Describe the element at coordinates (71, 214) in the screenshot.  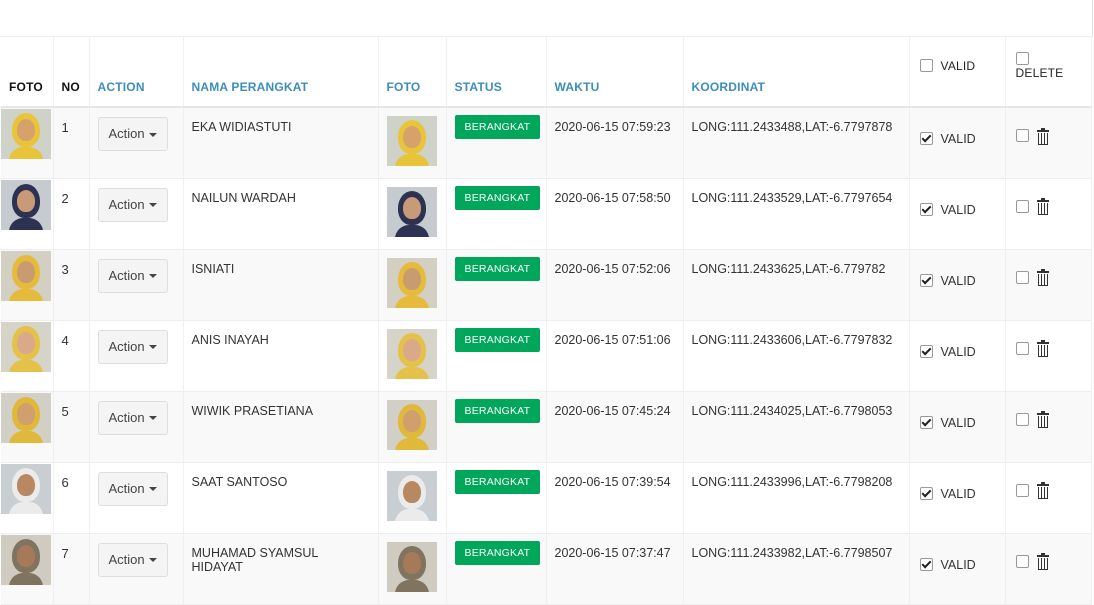
I see `no-cell: 2` at that location.